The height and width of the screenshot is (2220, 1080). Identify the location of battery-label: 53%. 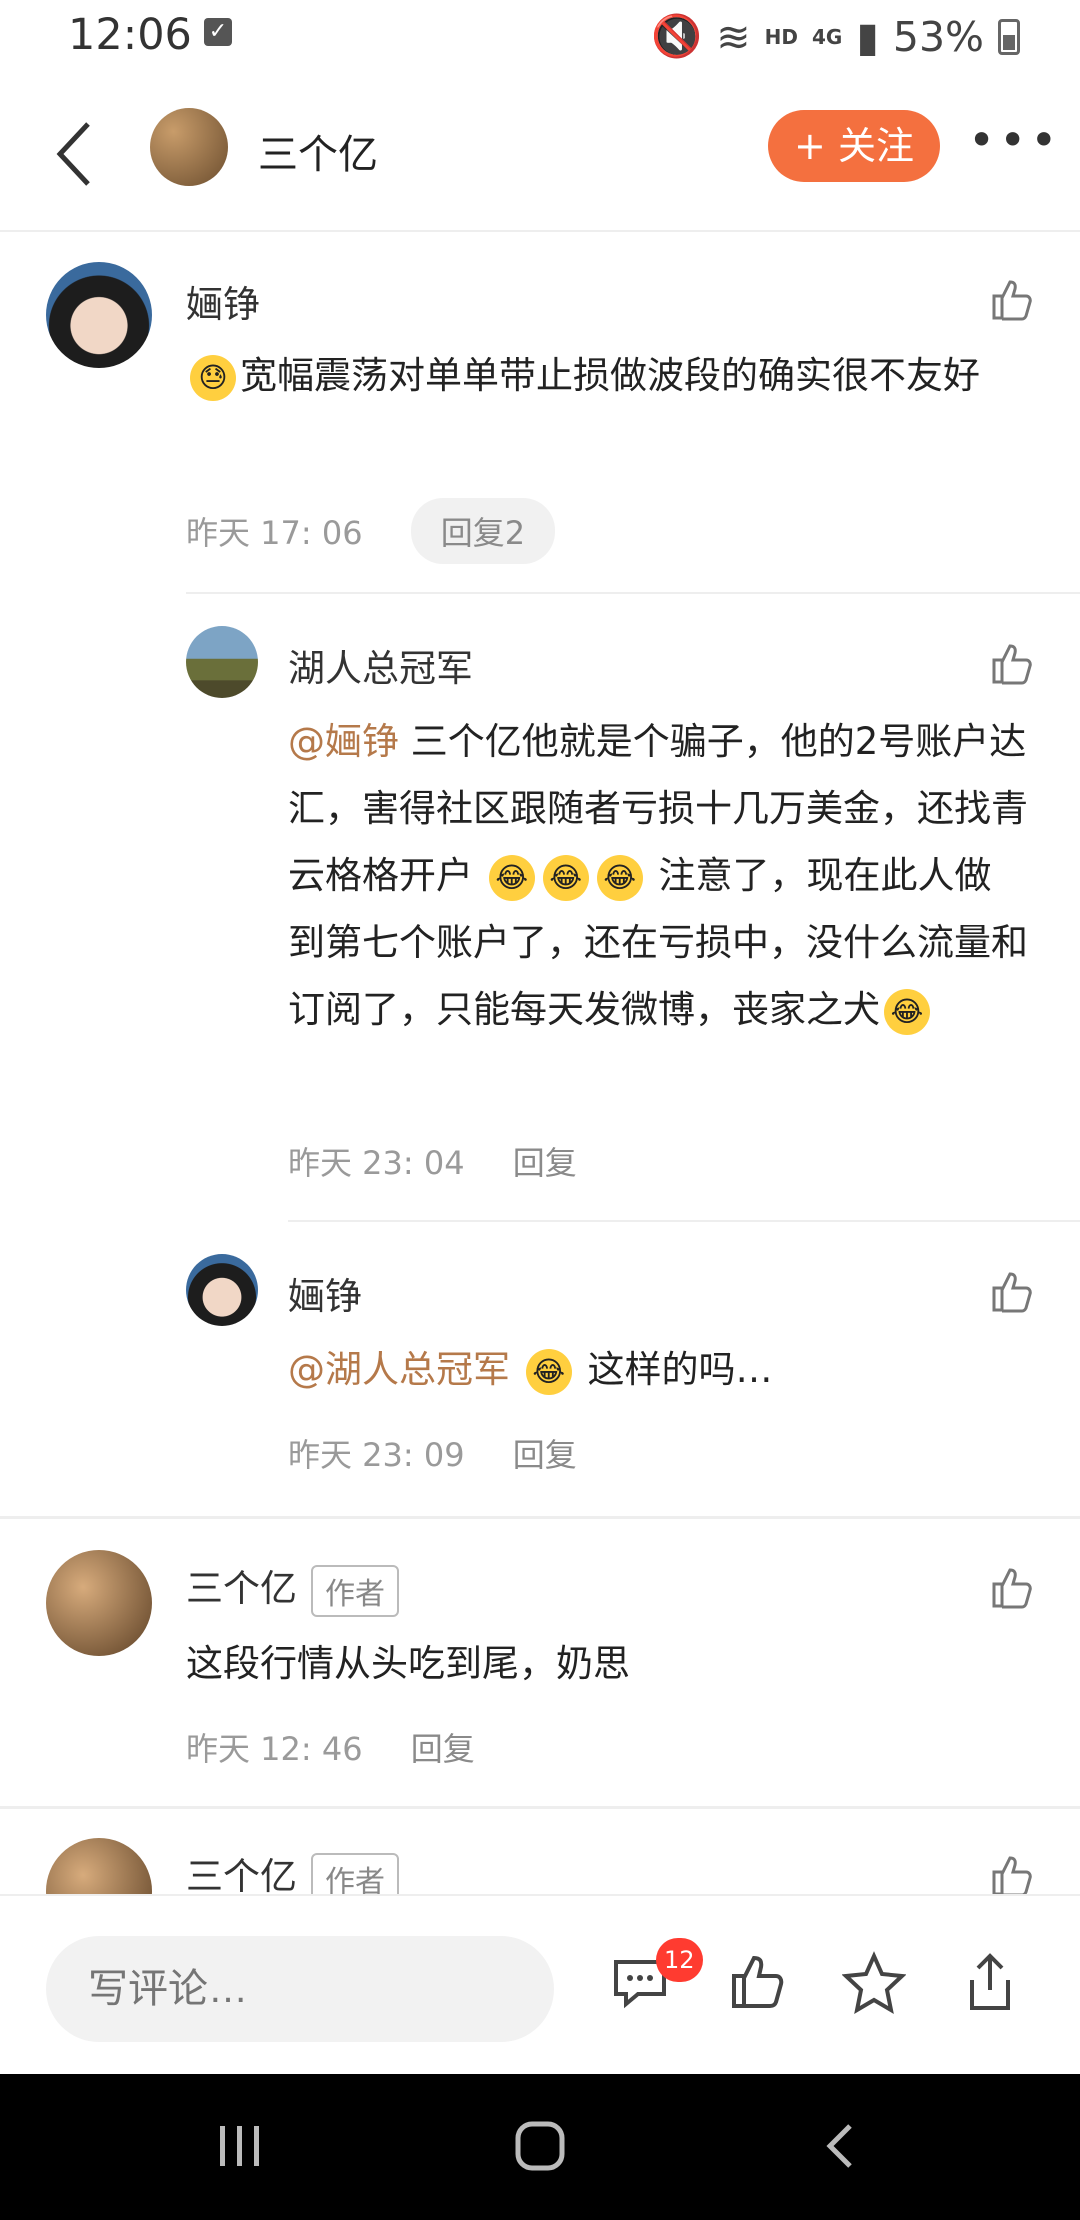
(938, 36).